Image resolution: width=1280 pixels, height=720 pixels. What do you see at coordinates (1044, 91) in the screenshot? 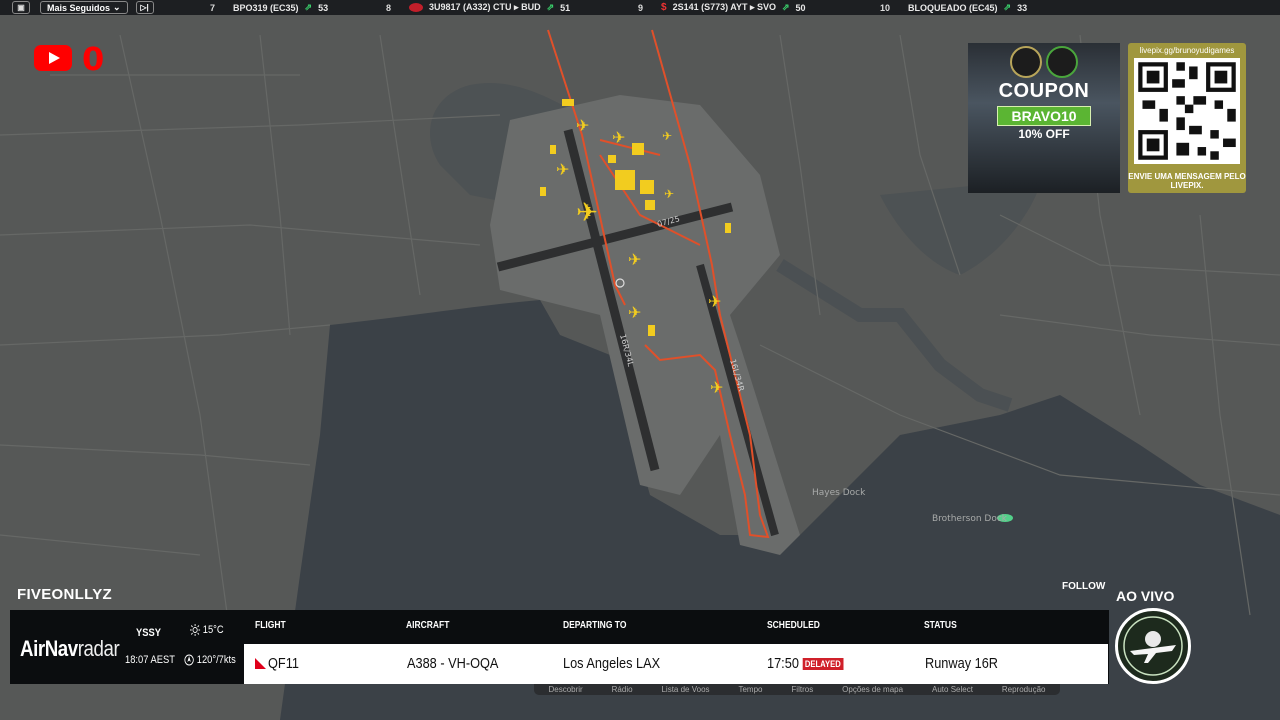
I see `coupon-title: COUPON` at bounding box center [1044, 91].